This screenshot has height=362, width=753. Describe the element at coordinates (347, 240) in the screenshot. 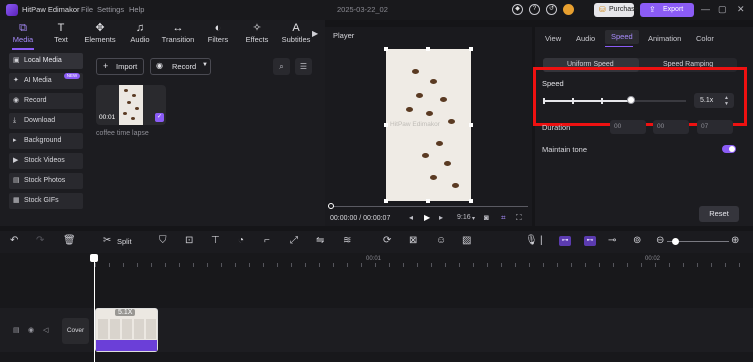

I see `adjust-icon: ≋` at that location.